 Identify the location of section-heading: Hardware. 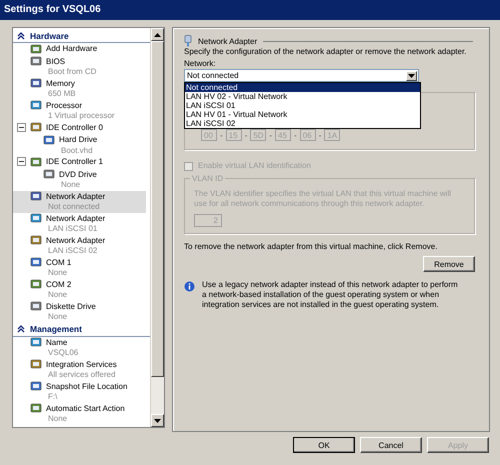
(49, 35).